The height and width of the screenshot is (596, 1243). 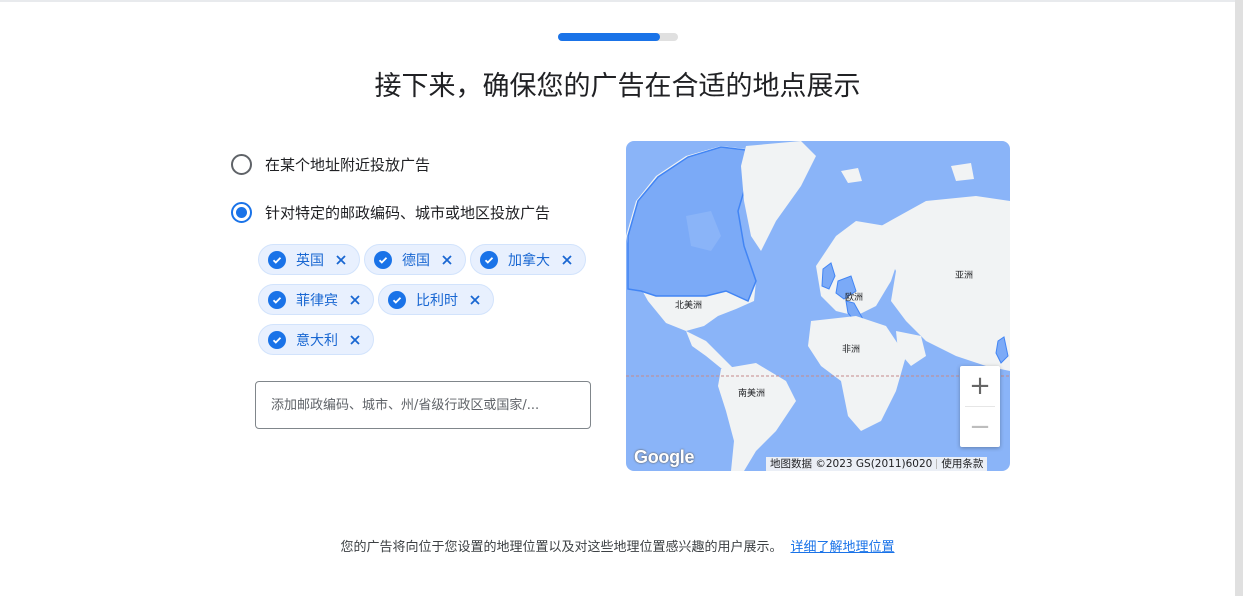 What do you see at coordinates (617, 86) in the screenshot?
I see `page-title: 接下来，确保您的广告在合适的地点展示` at bounding box center [617, 86].